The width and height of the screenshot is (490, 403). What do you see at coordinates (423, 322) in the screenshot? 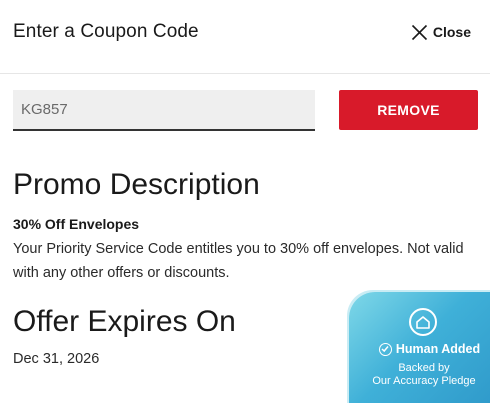
I see `house-icon` at bounding box center [423, 322].